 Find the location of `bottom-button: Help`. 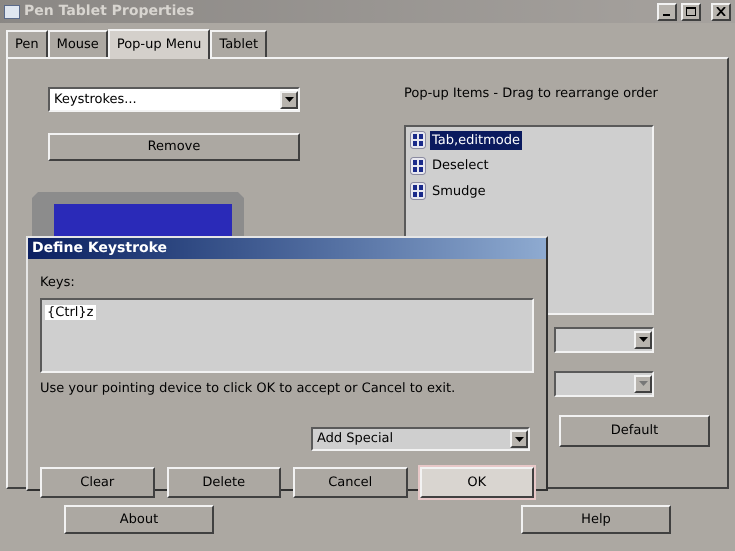

bottom-button: Help is located at coordinates (596, 519).